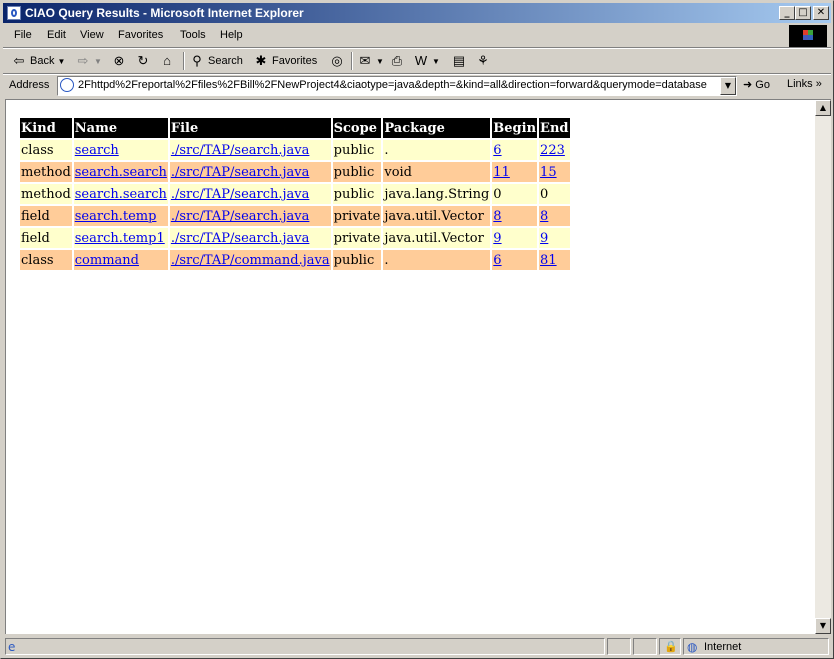 This screenshot has height=659, width=834. I want to click on end-link: 9, so click(544, 238).